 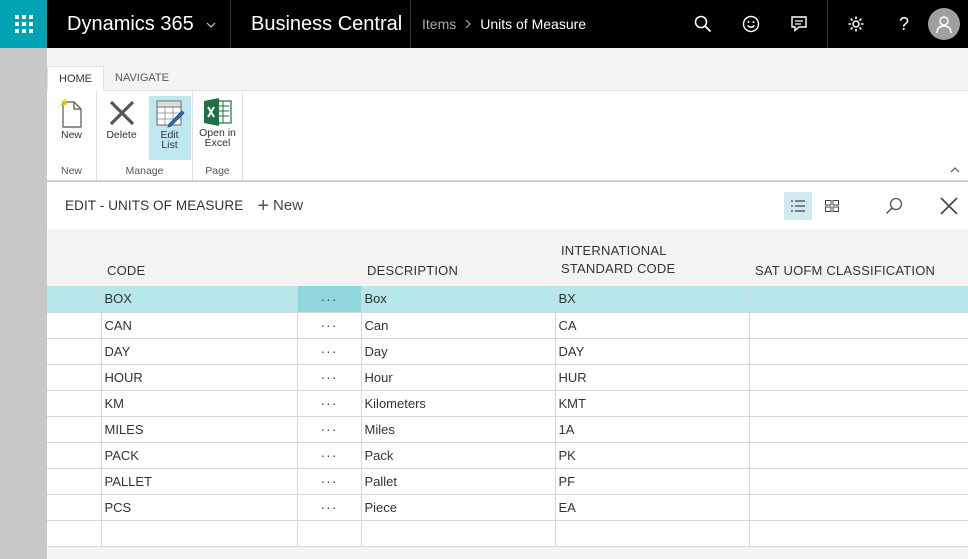 I want to click on code-cell: MILES, so click(x=199, y=429).